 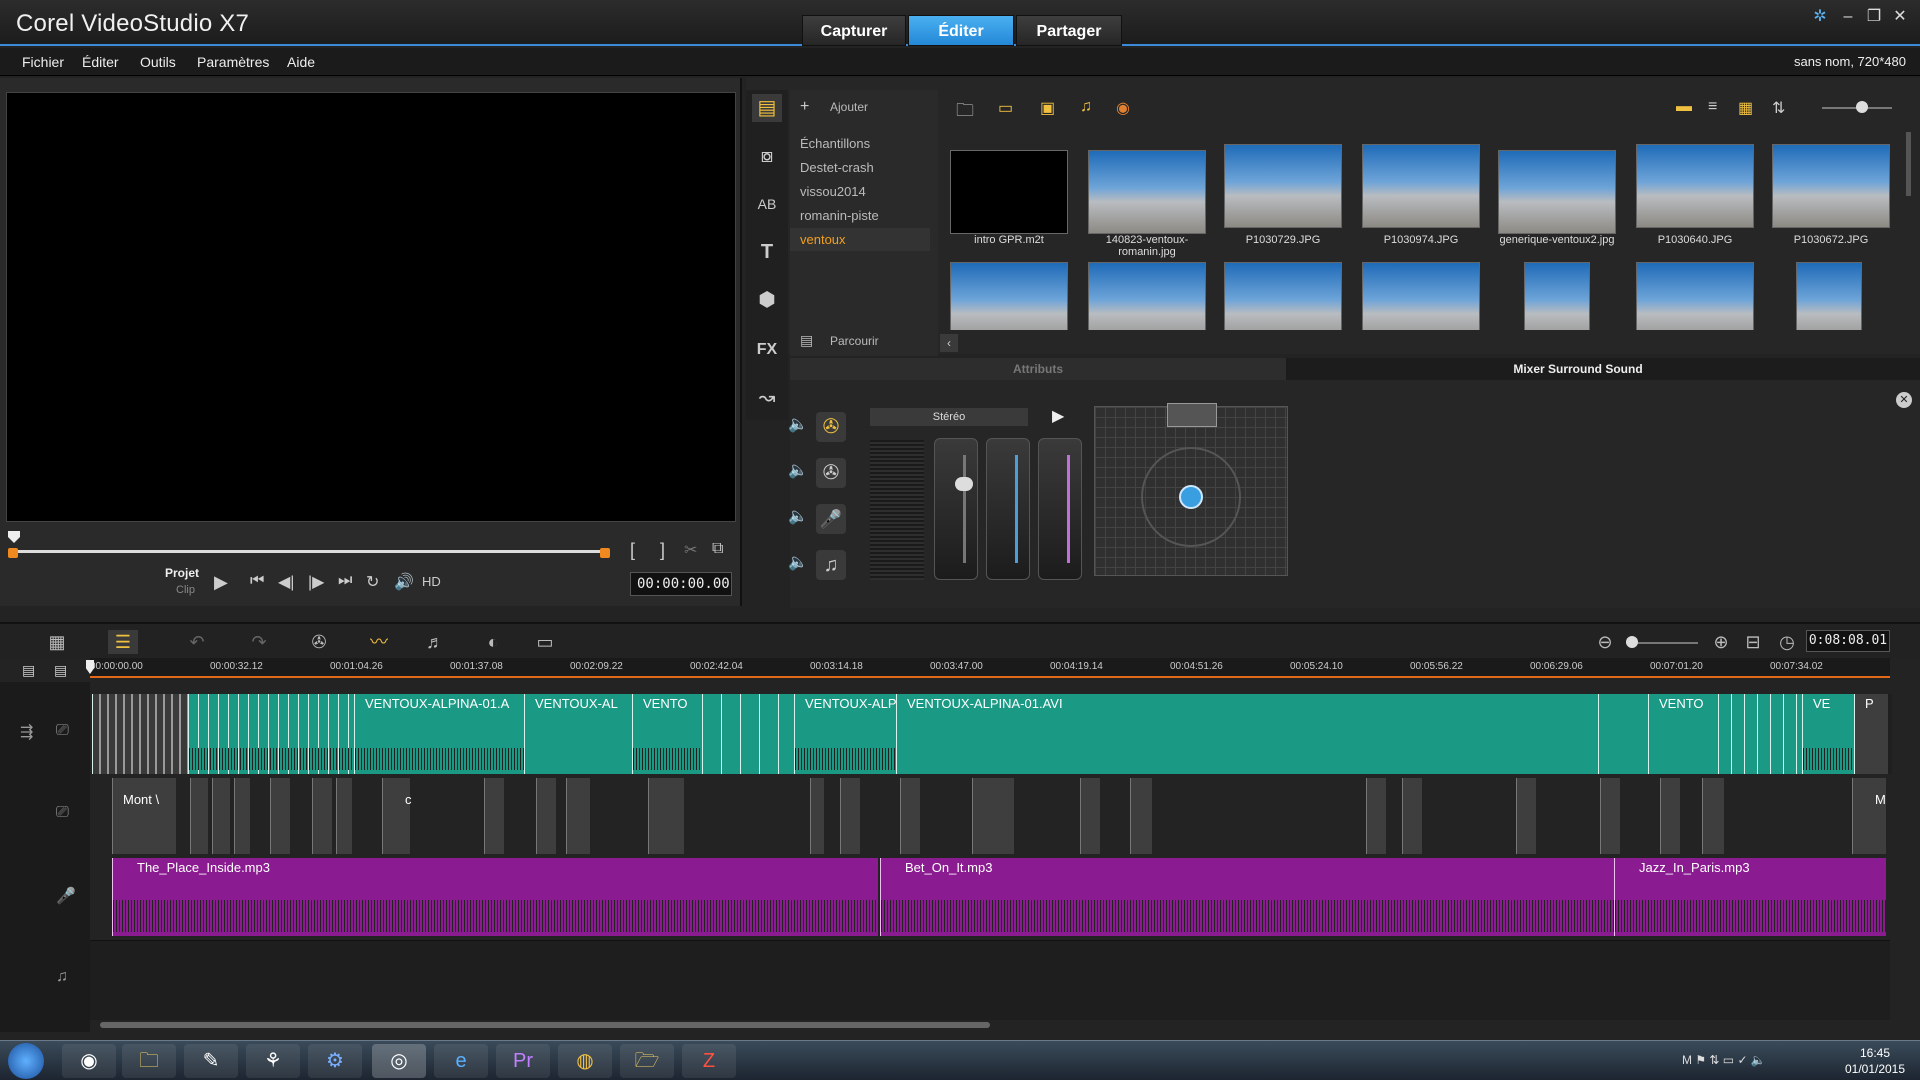 I want to click on timeline-hscrollbar, so click(x=545, y=1025).